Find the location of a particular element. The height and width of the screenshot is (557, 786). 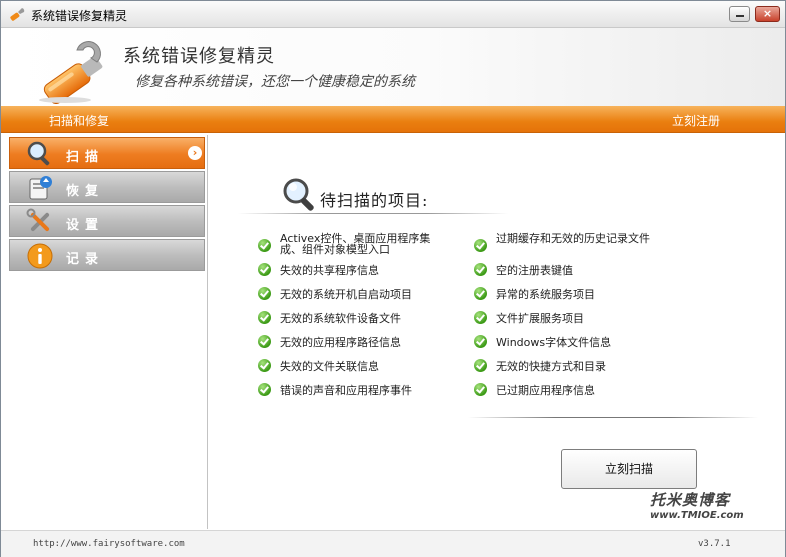

list-item: 文件扩展服务项目 is located at coordinates (540, 318).